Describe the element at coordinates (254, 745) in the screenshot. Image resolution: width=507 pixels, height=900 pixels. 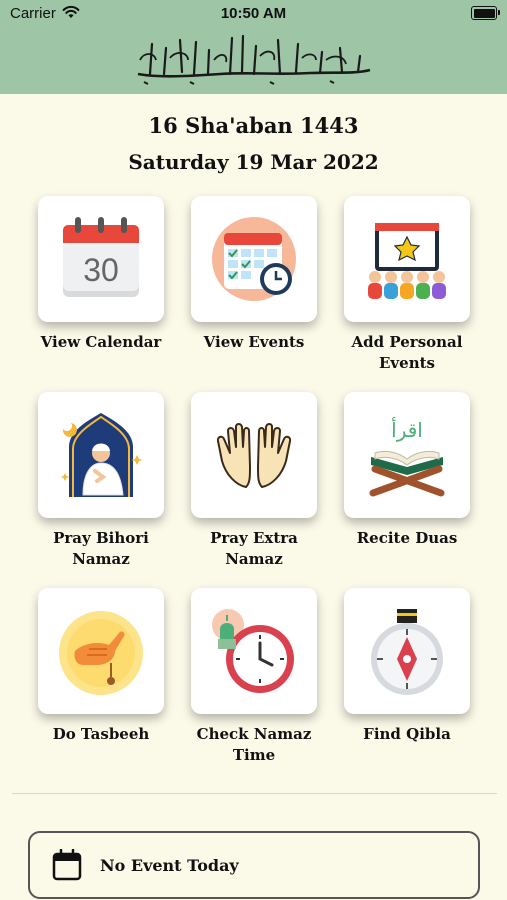
I see `check-namaz-time-label: Check Namaz Time` at that location.